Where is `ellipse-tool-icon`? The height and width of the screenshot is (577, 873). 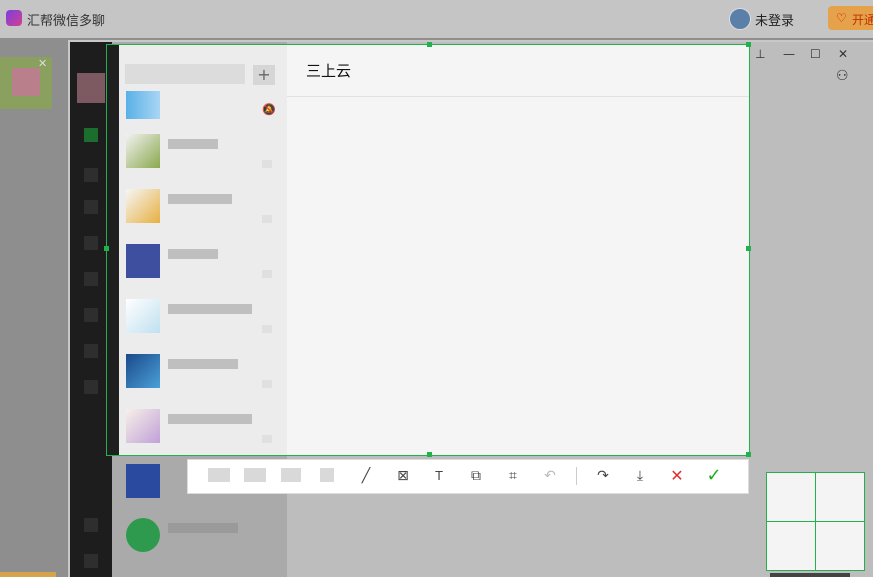
ellipse-tool-icon is located at coordinates (255, 475).